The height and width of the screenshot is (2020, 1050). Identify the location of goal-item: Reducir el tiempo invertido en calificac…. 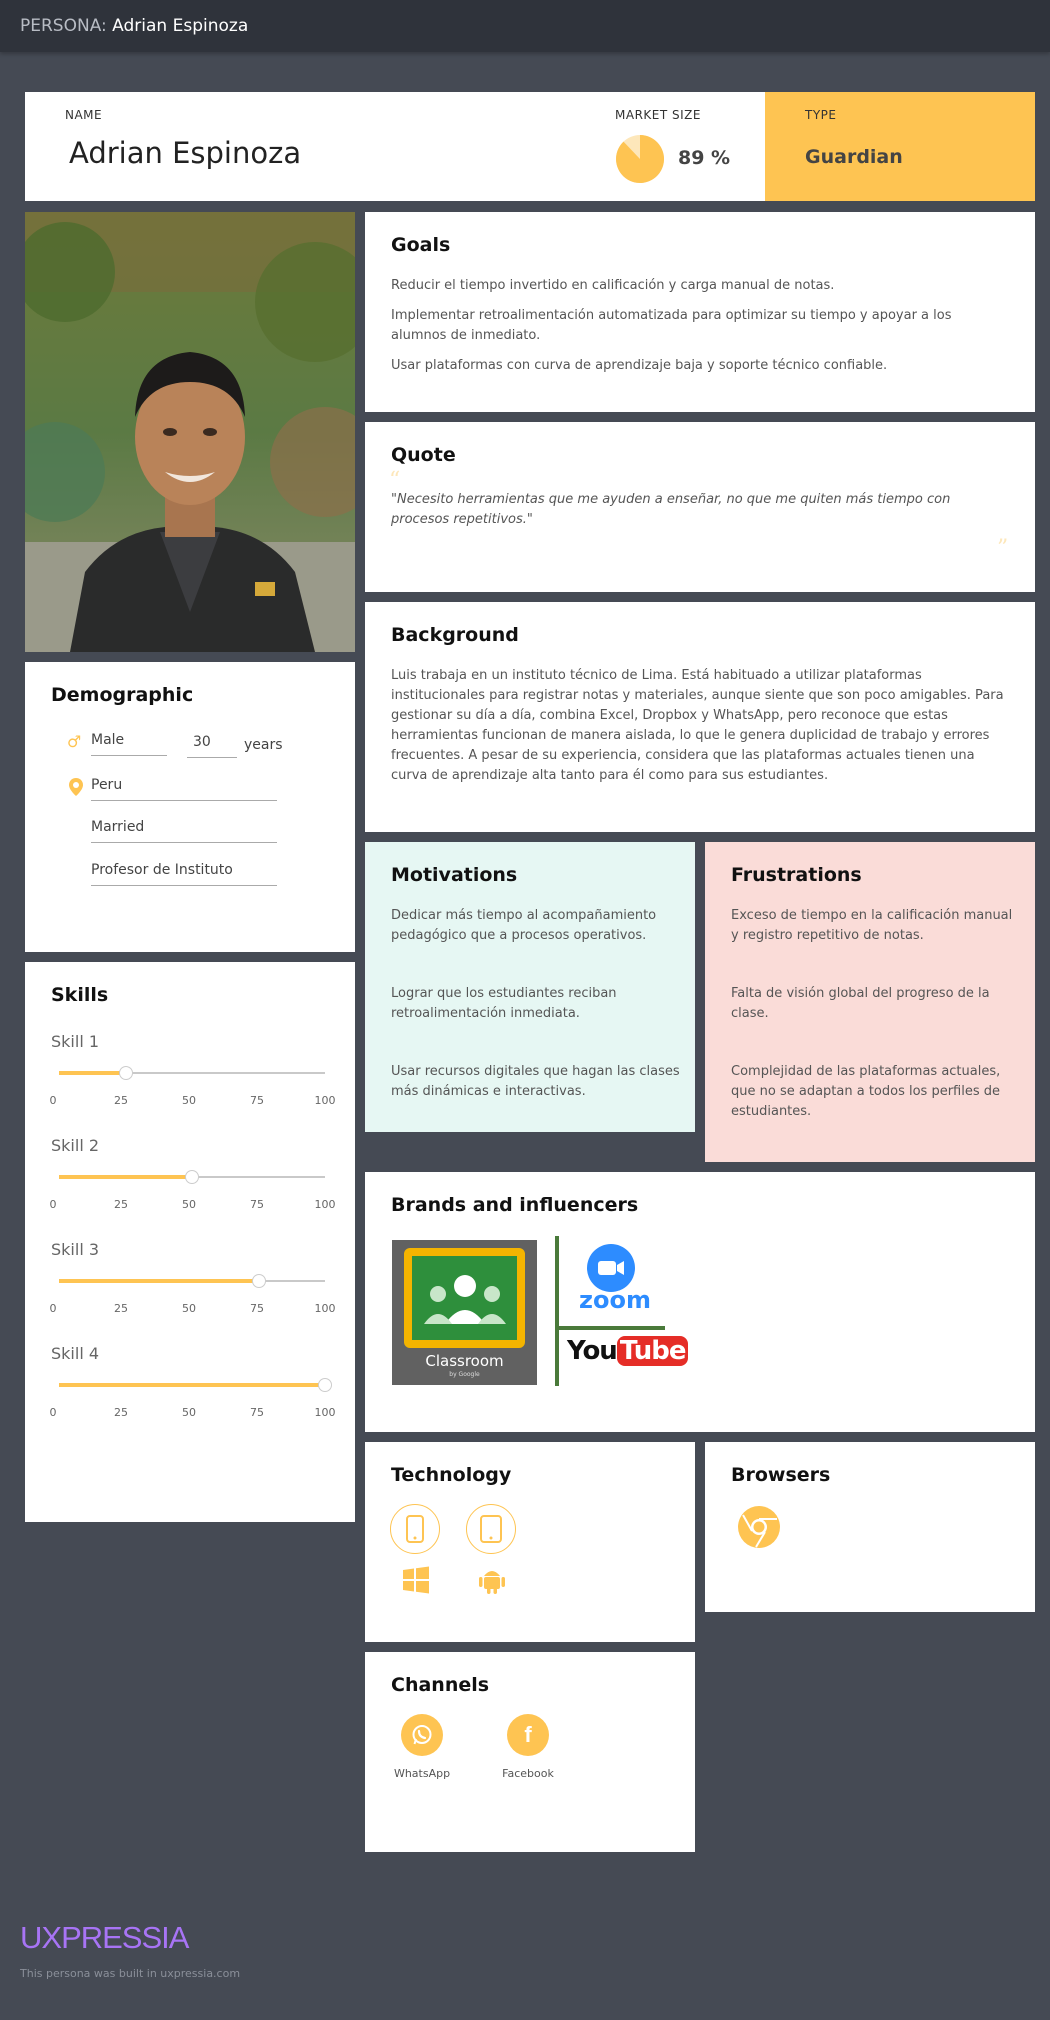
(613, 285).